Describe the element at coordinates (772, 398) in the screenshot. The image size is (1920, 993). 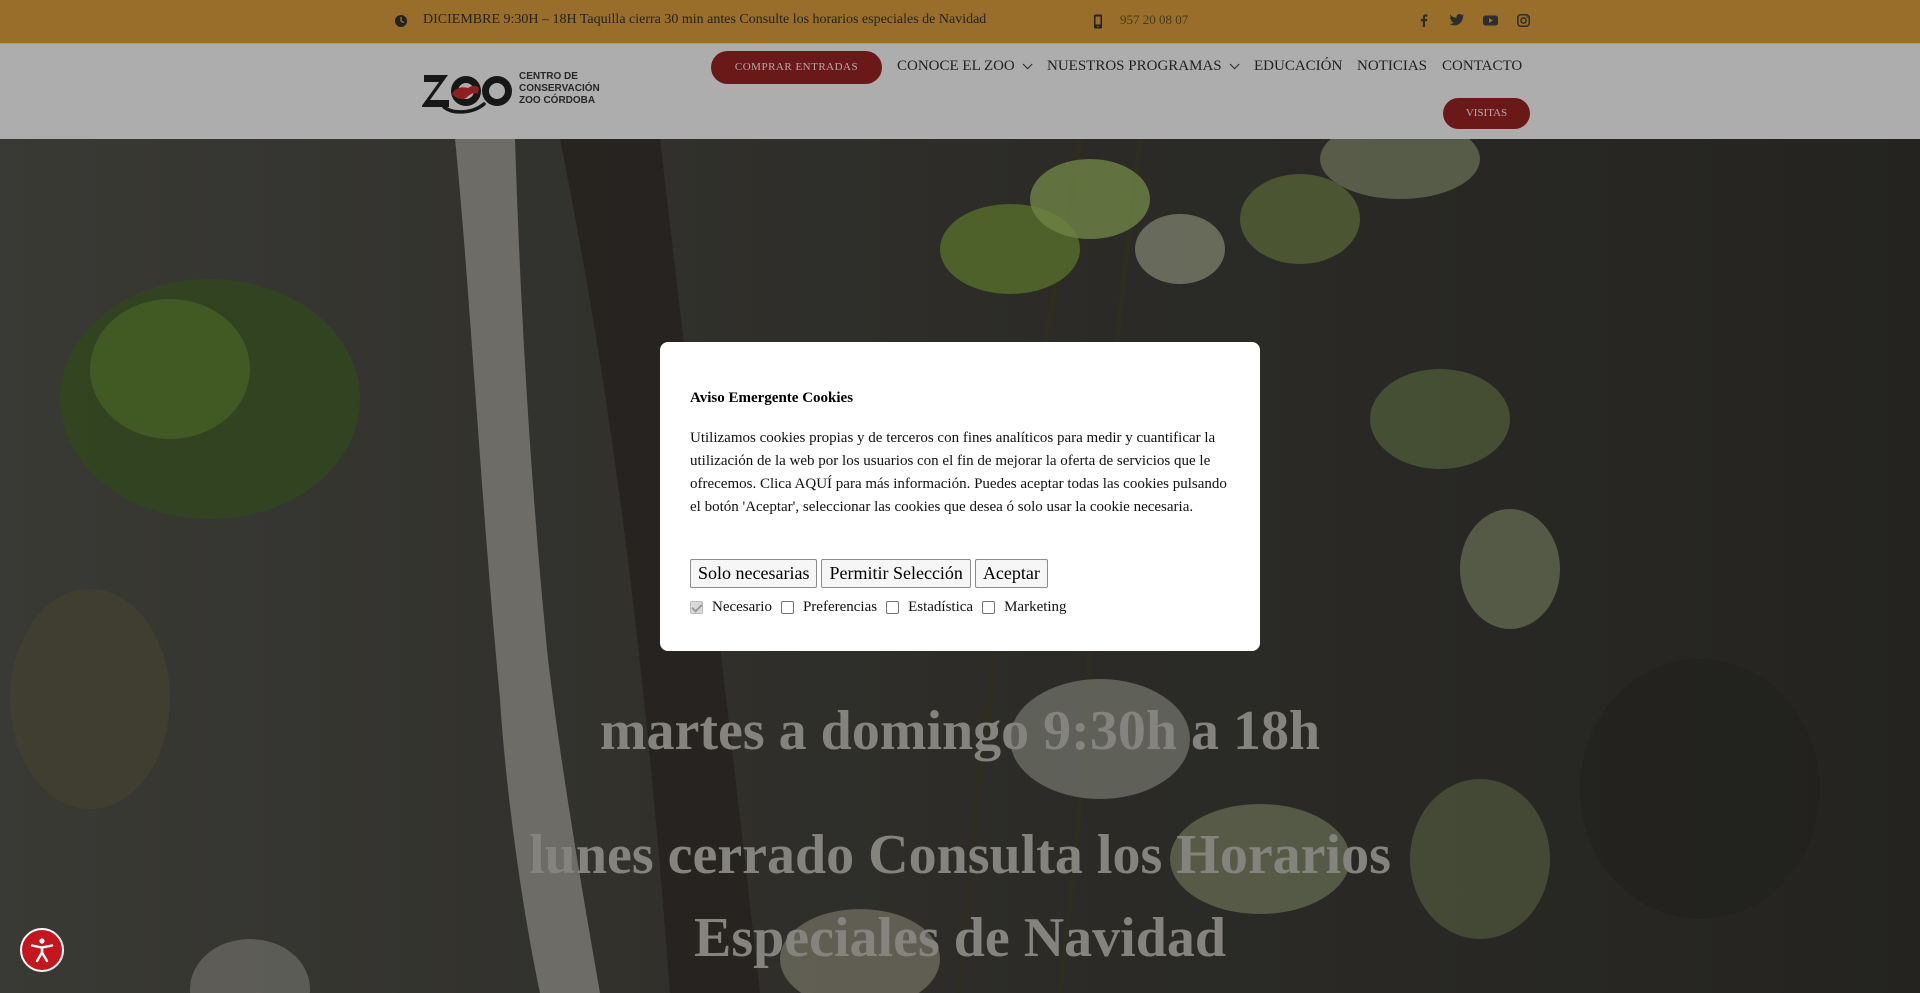
I see `cookie-dialog-title: Aviso Emergente Cookies` at that location.